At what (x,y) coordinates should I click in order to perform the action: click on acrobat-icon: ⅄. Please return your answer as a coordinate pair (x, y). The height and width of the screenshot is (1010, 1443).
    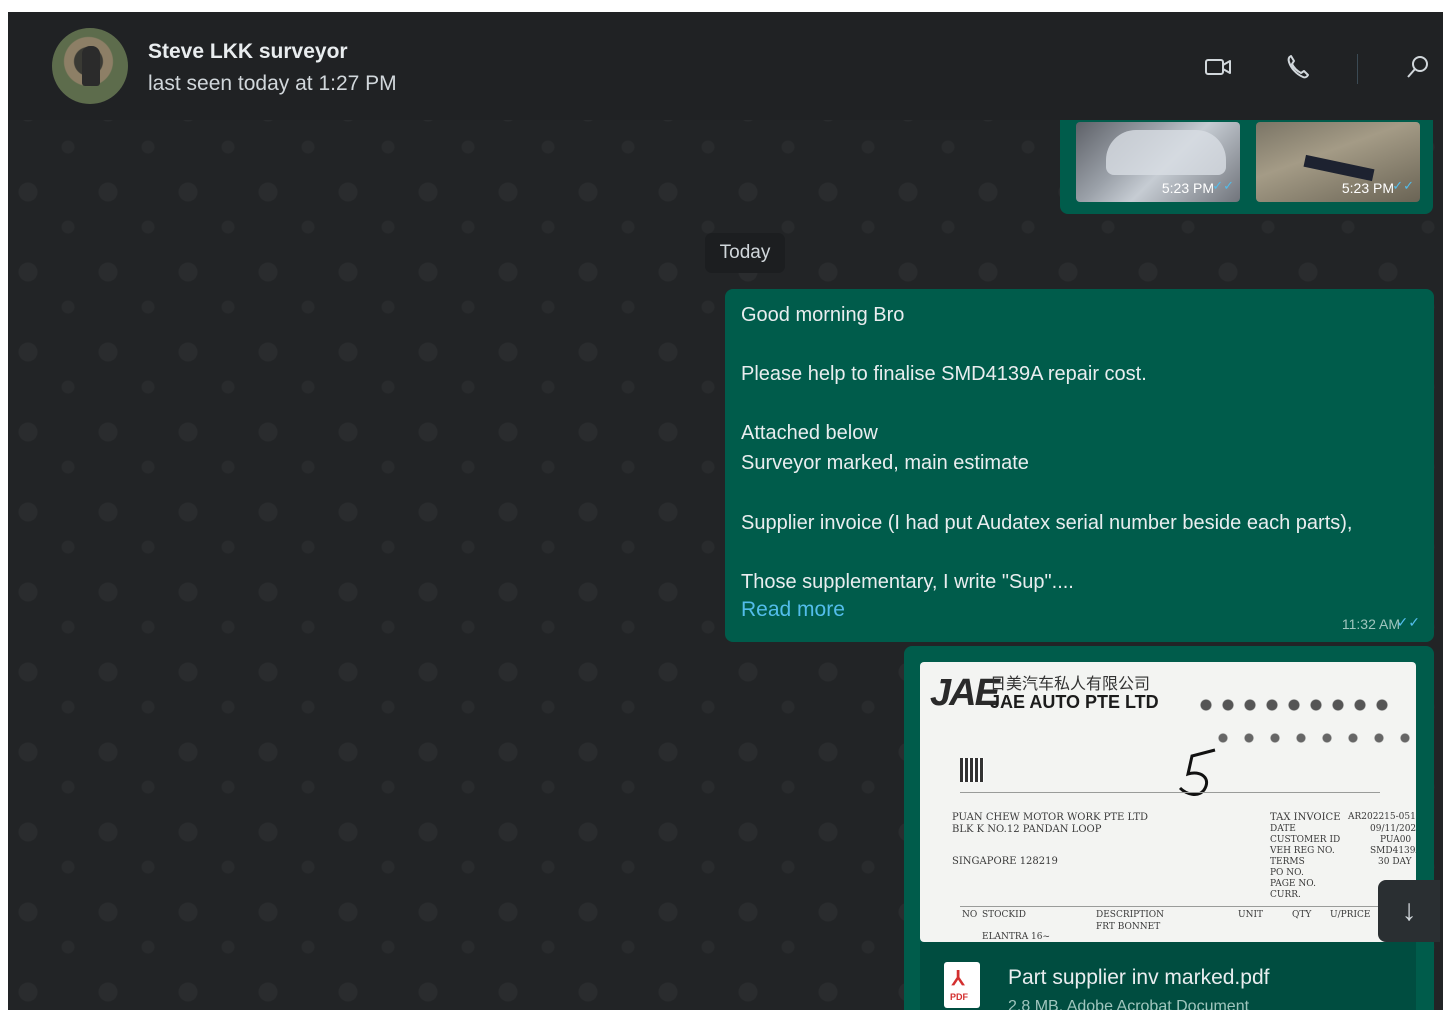
    Looking at the image, I should click on (958, 979).